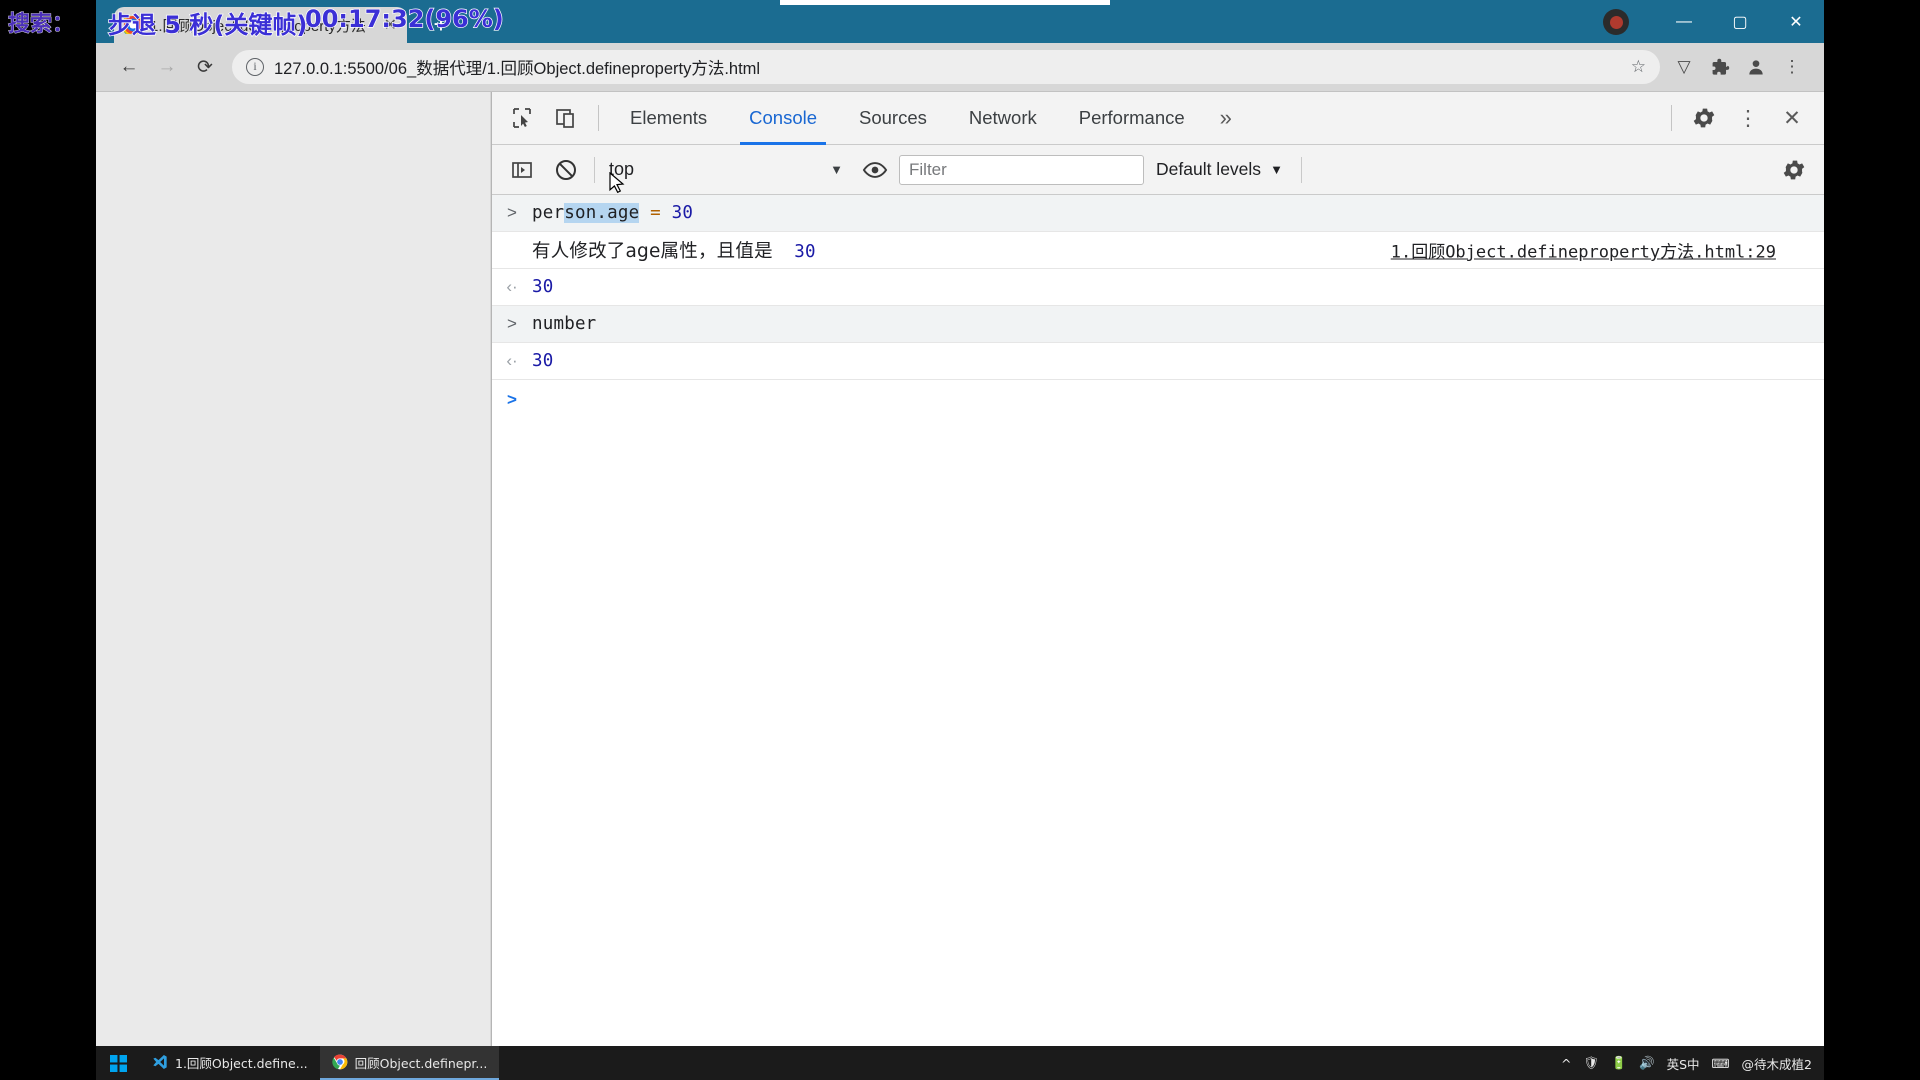  What do you see at coordinates (726, 170) in the screenshot?
I see `console-context-selector: top ▼` at bounding box center [726, 170].